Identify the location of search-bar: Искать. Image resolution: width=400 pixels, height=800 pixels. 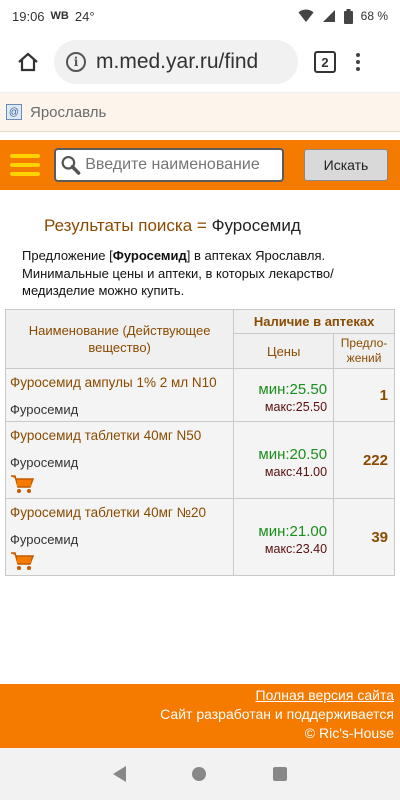
(200, 165).